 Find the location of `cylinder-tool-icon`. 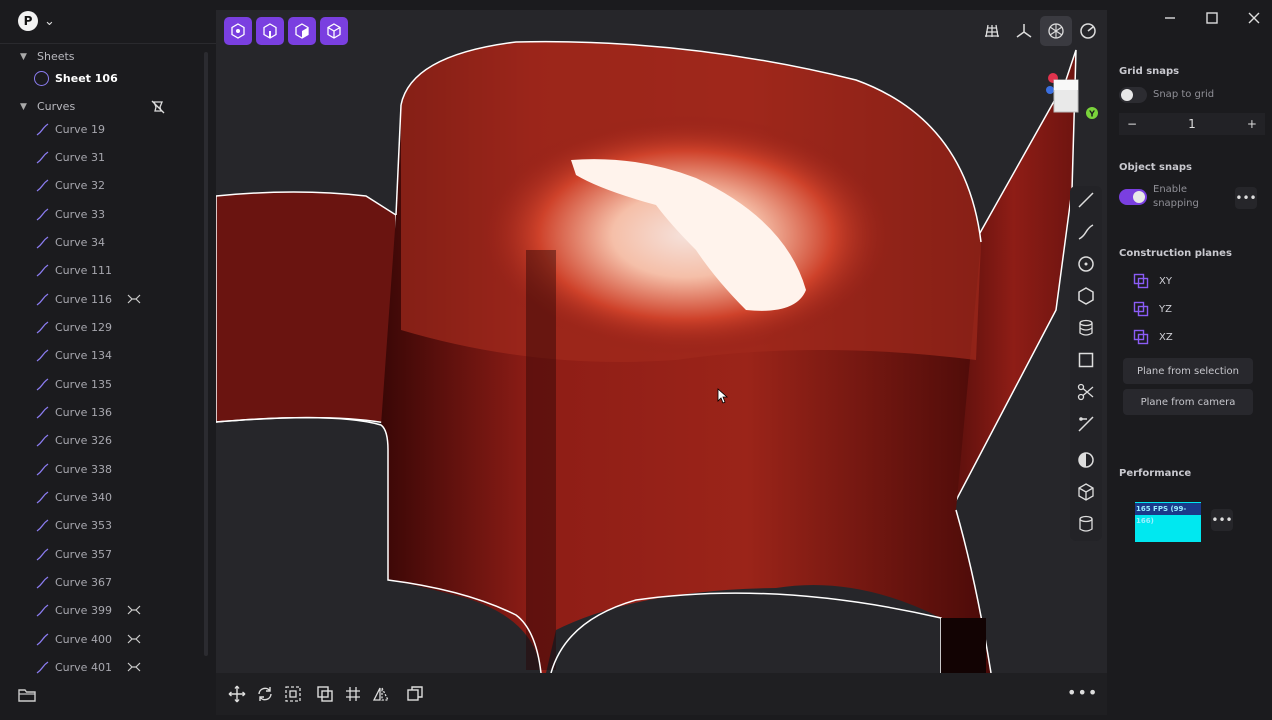

cylinder-tool-icon is located at coordinates (1086, 328).